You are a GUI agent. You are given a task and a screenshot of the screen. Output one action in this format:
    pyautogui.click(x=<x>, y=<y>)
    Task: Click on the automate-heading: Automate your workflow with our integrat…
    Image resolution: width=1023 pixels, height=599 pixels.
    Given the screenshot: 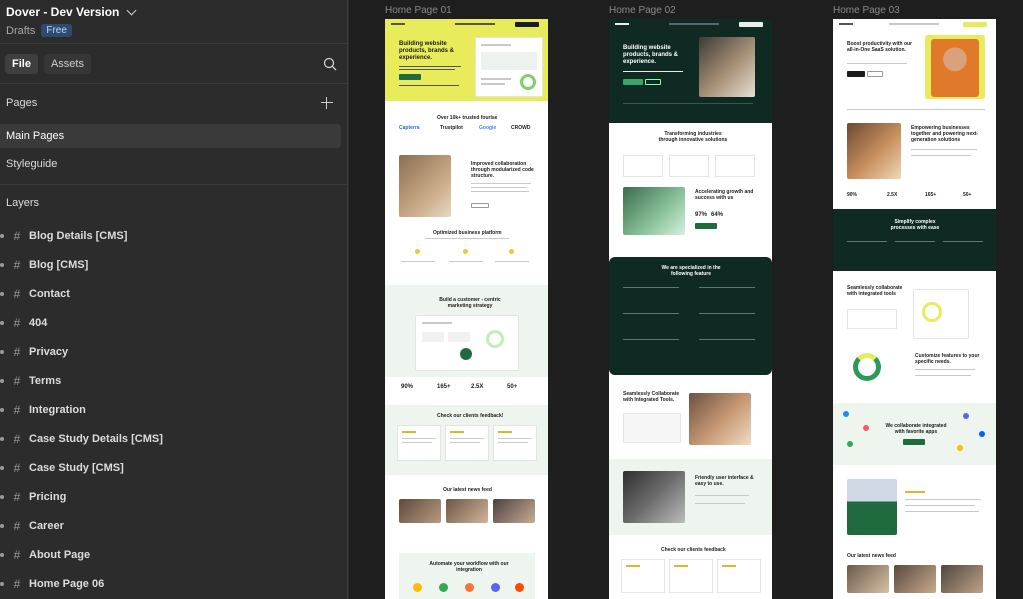 What is the action you would take?
    pyautogui.click(x=469, y=567)
    